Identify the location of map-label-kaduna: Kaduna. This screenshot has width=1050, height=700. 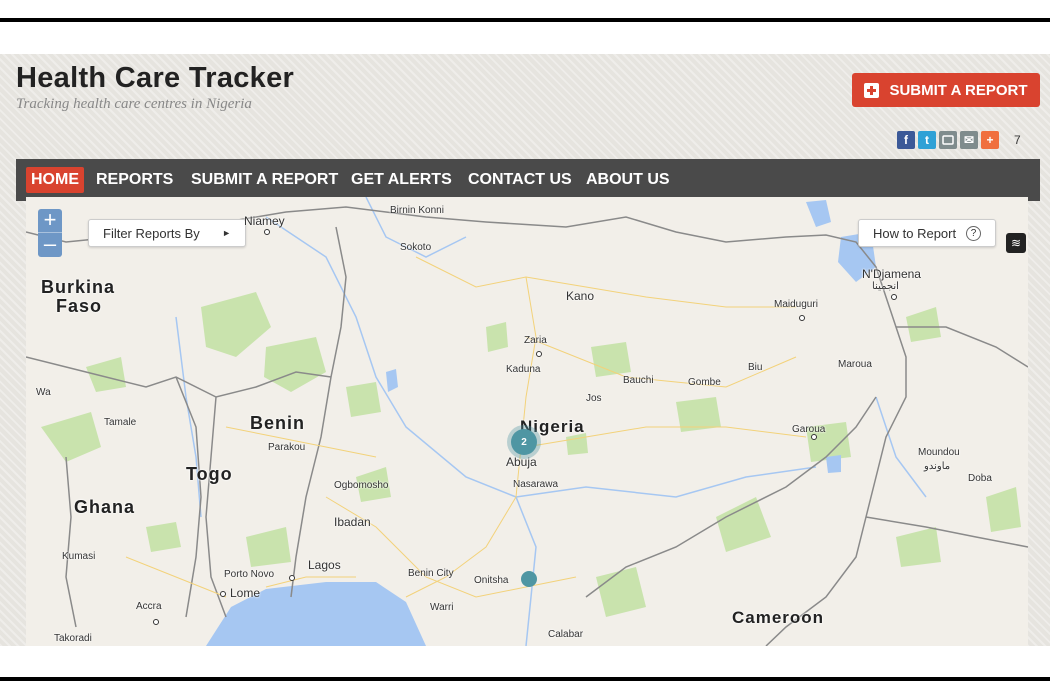
(523, 369).